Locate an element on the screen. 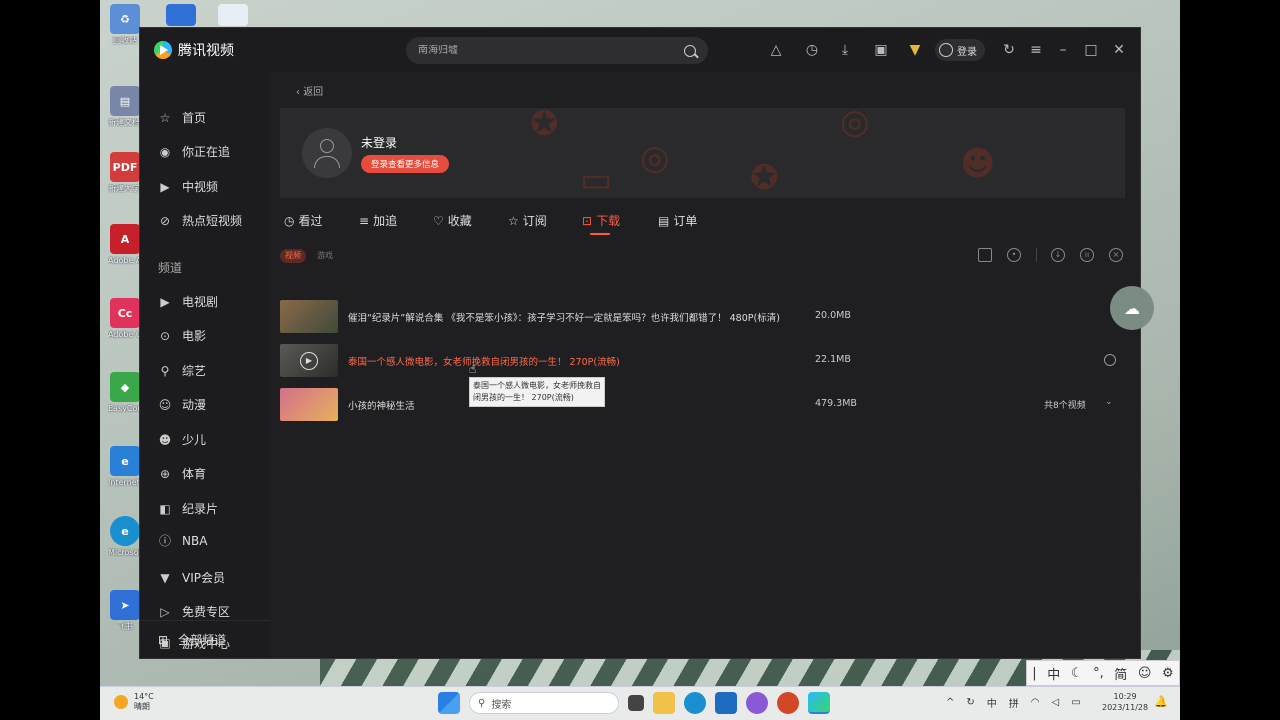 The height and width of the screenshot is (720, 1280). desktop-icon-doc: ▤ 新建文档 2023-1 is located at coordinates (125, 106).